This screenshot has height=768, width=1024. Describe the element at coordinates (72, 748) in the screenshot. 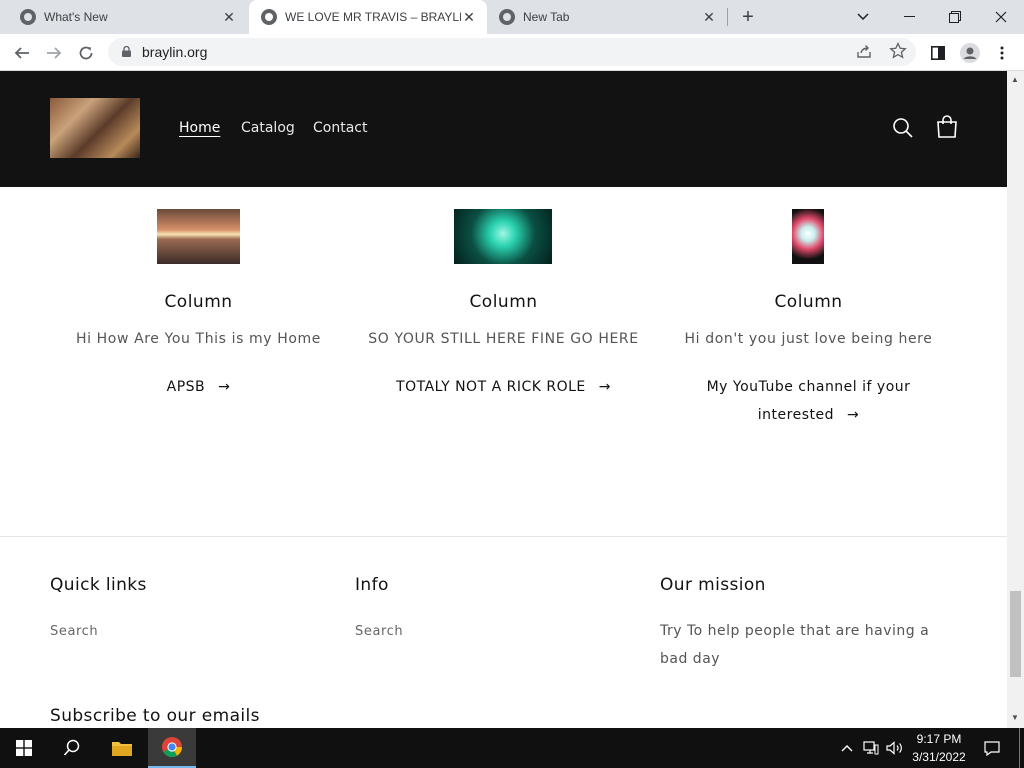

I see `taskbar-search-icon` at that location.